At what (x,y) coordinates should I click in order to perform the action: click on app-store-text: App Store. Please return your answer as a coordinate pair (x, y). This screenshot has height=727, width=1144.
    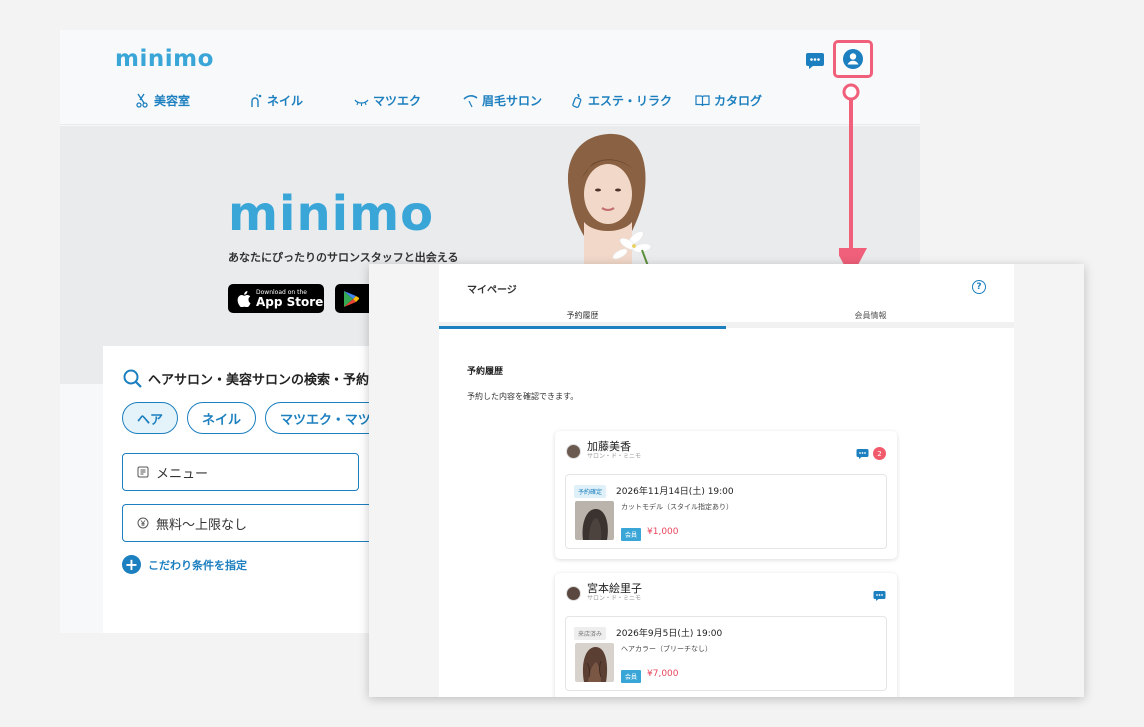
    Looking at the image, I should click on (290, 301).